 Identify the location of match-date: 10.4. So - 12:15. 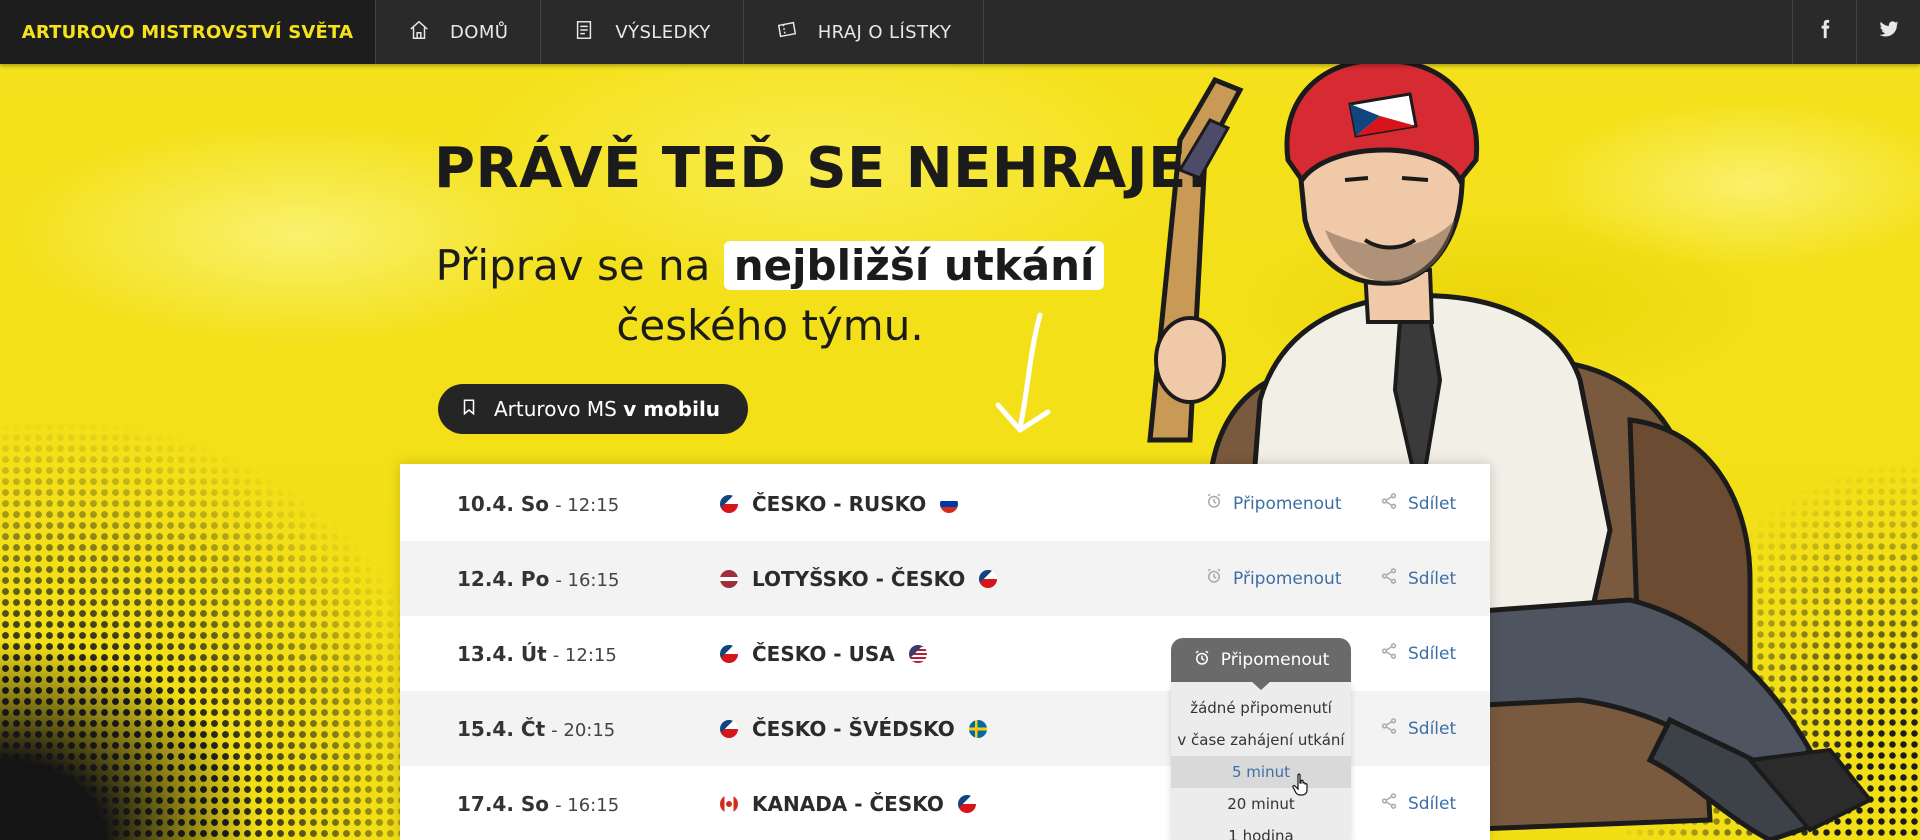
(538, 504).